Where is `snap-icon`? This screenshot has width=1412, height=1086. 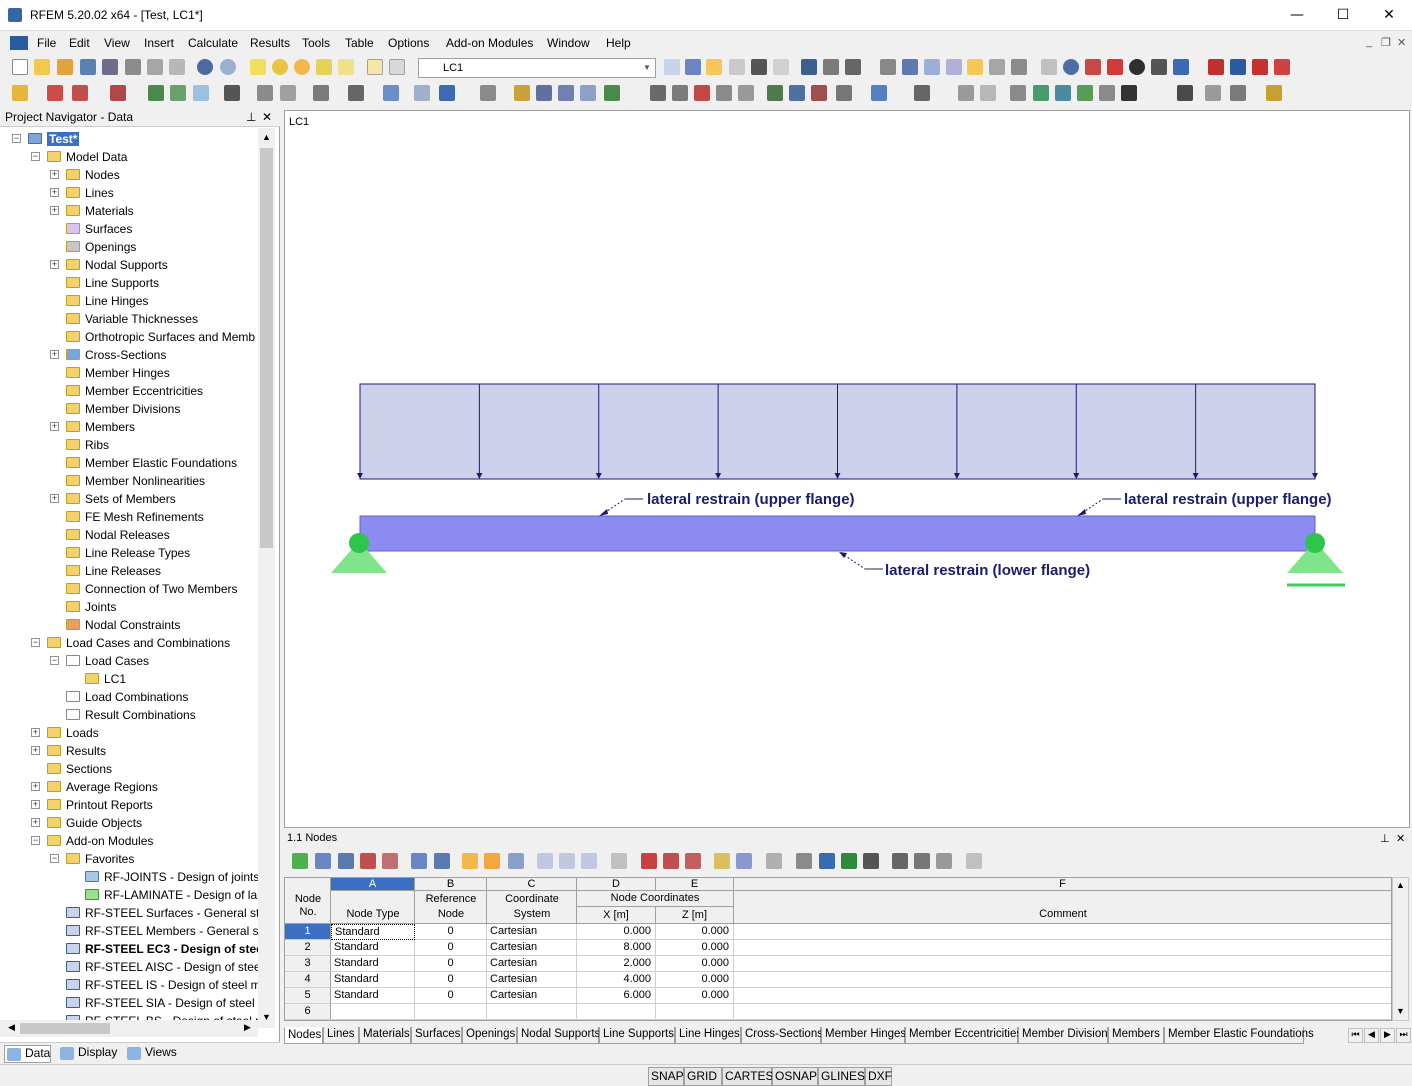 snap-icon is located at coordinates (910, 67).